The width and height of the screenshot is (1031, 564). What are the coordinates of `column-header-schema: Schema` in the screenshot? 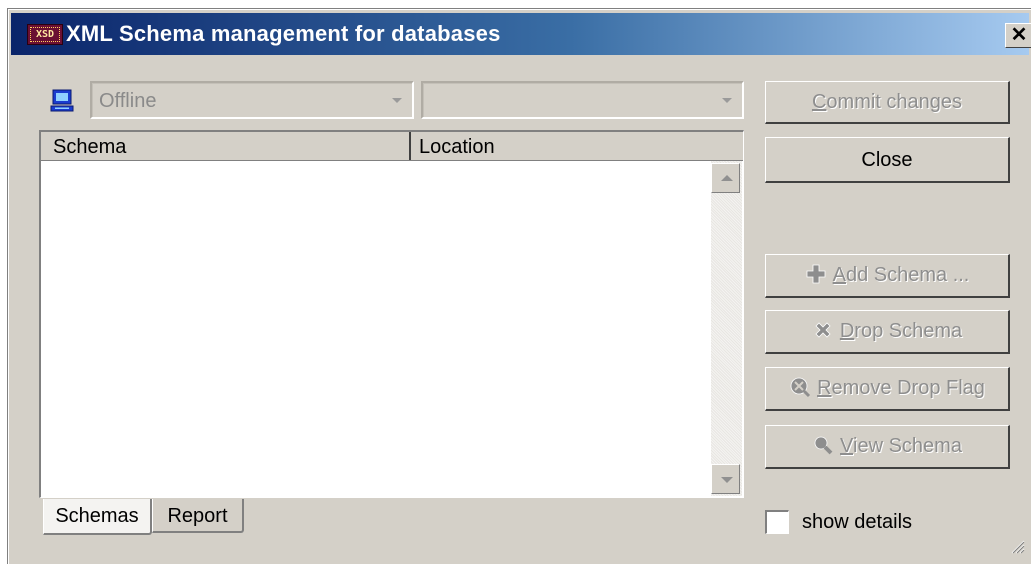 It's located at (226, 146).